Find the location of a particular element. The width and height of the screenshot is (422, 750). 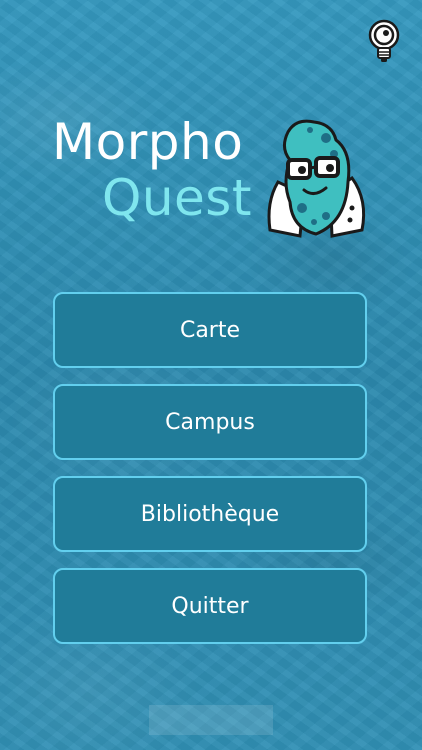

hint-button is located at coordinates (384, 42).